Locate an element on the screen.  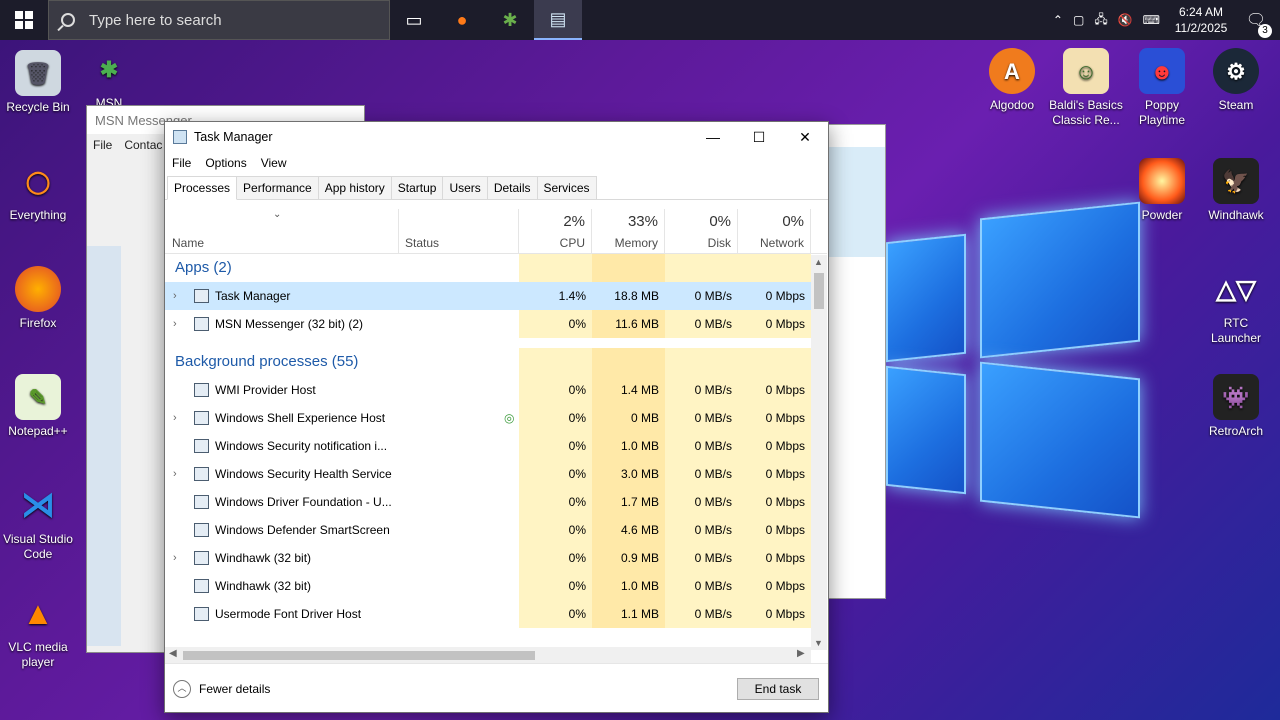
horizontal-scroll-thumb is located at coordinates (359, 655).